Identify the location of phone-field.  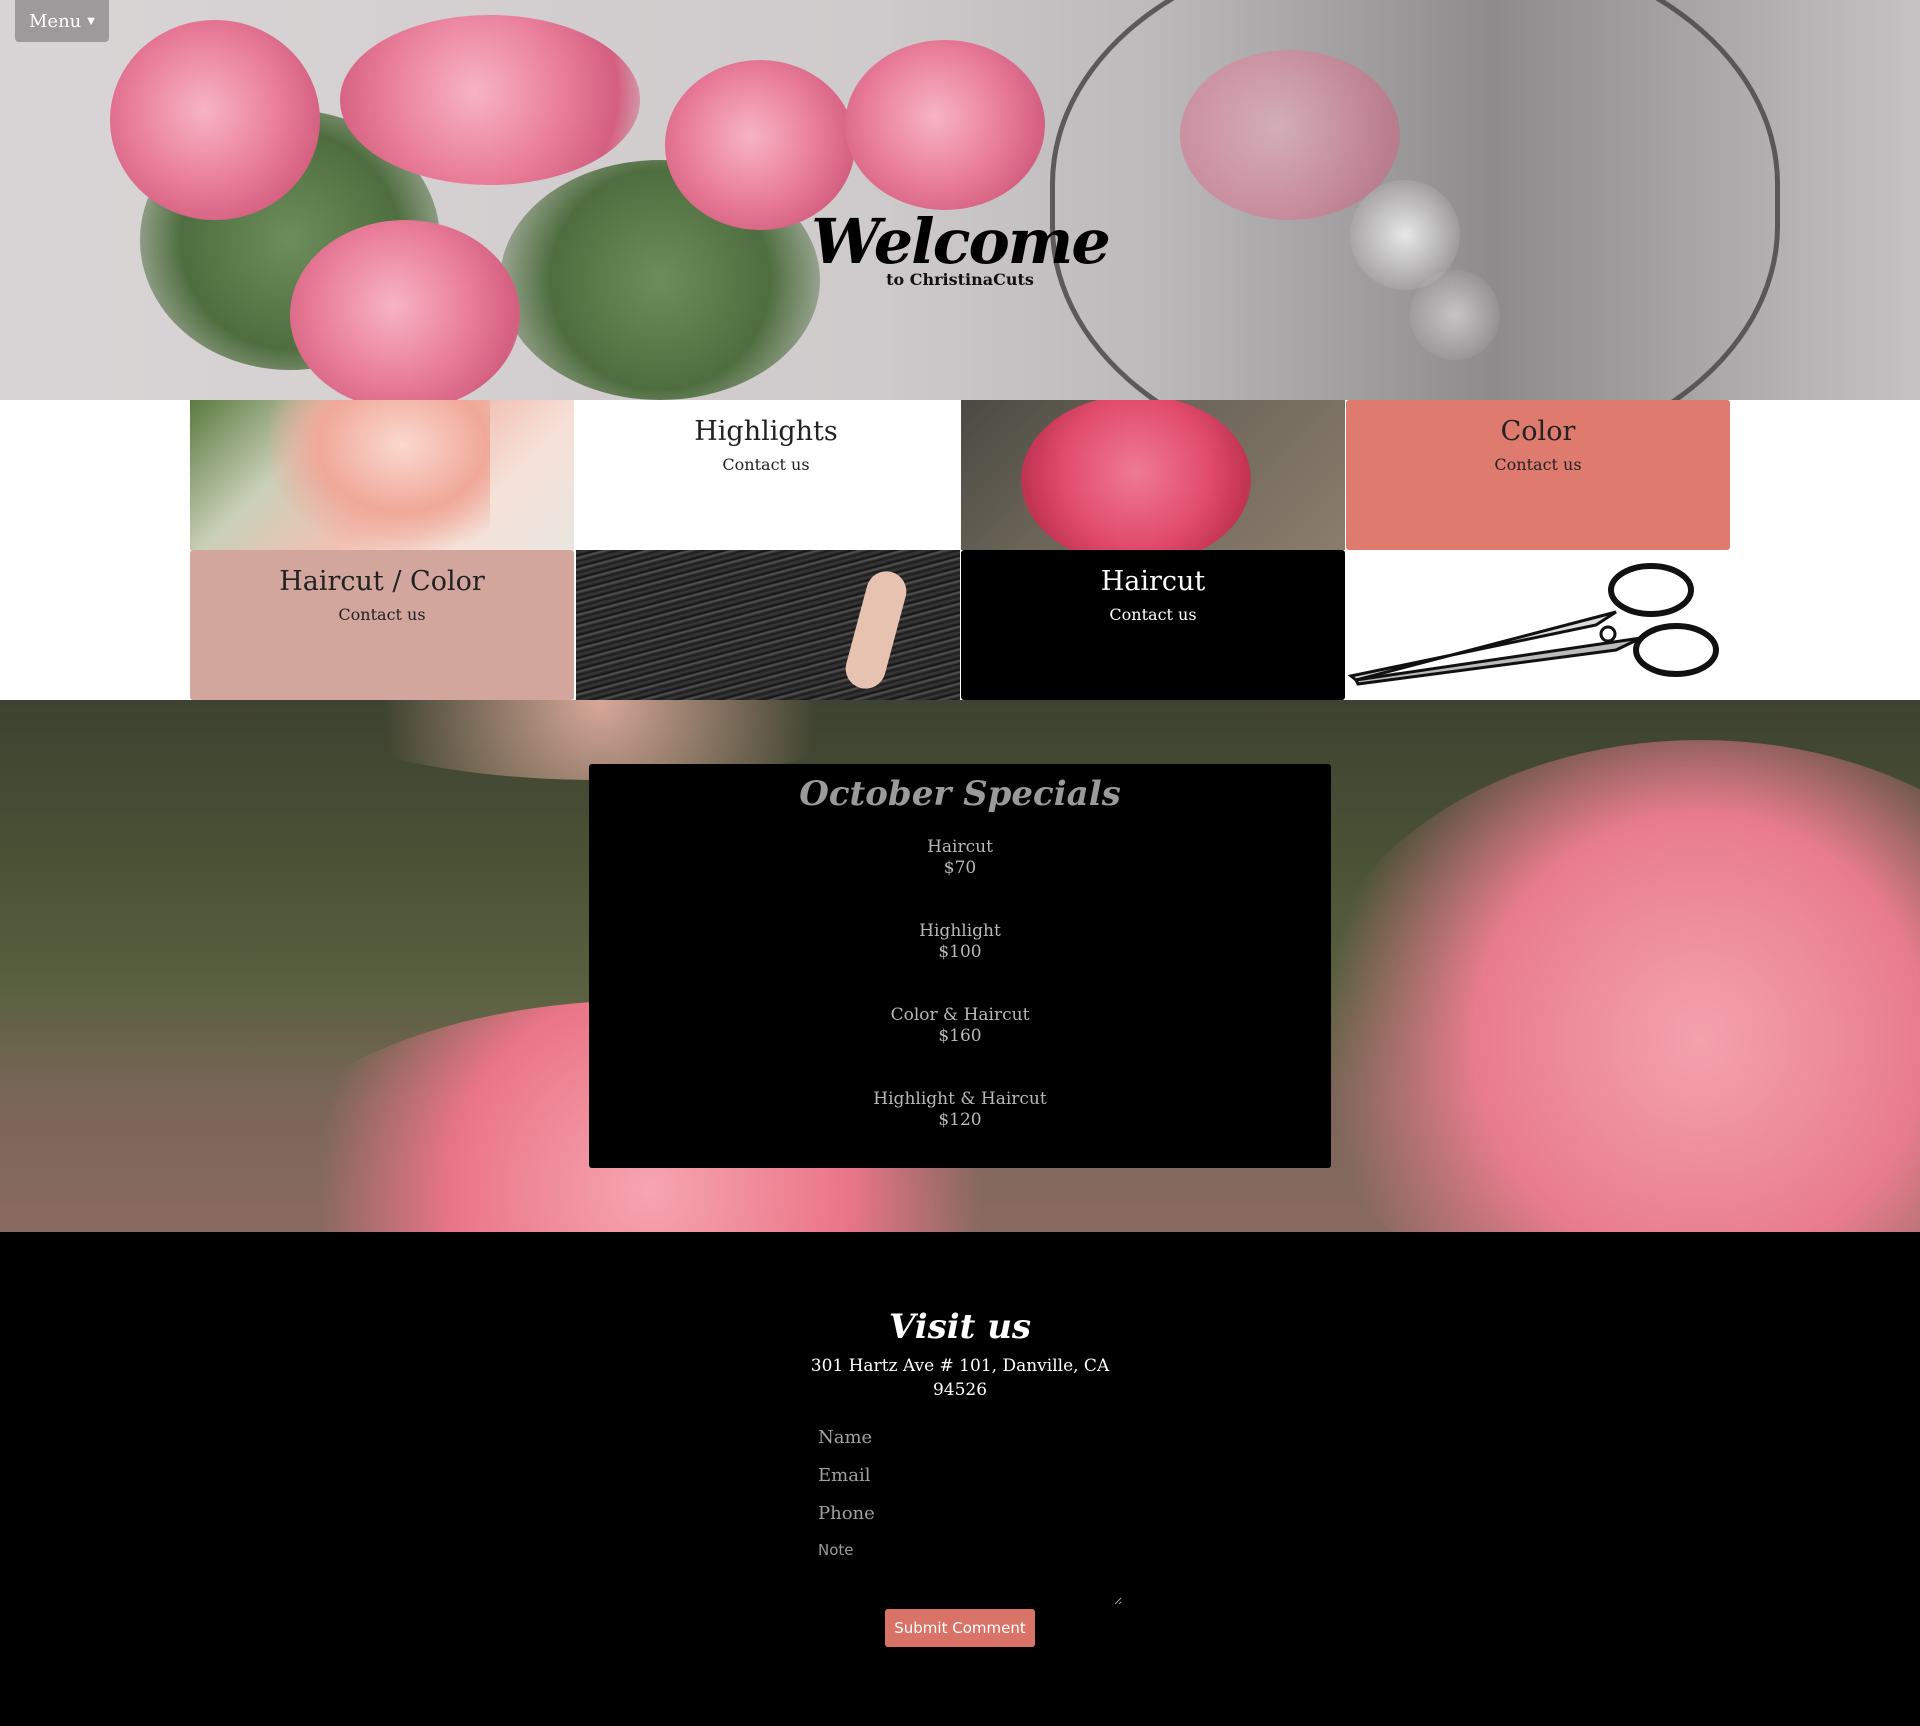
(968, 1513).